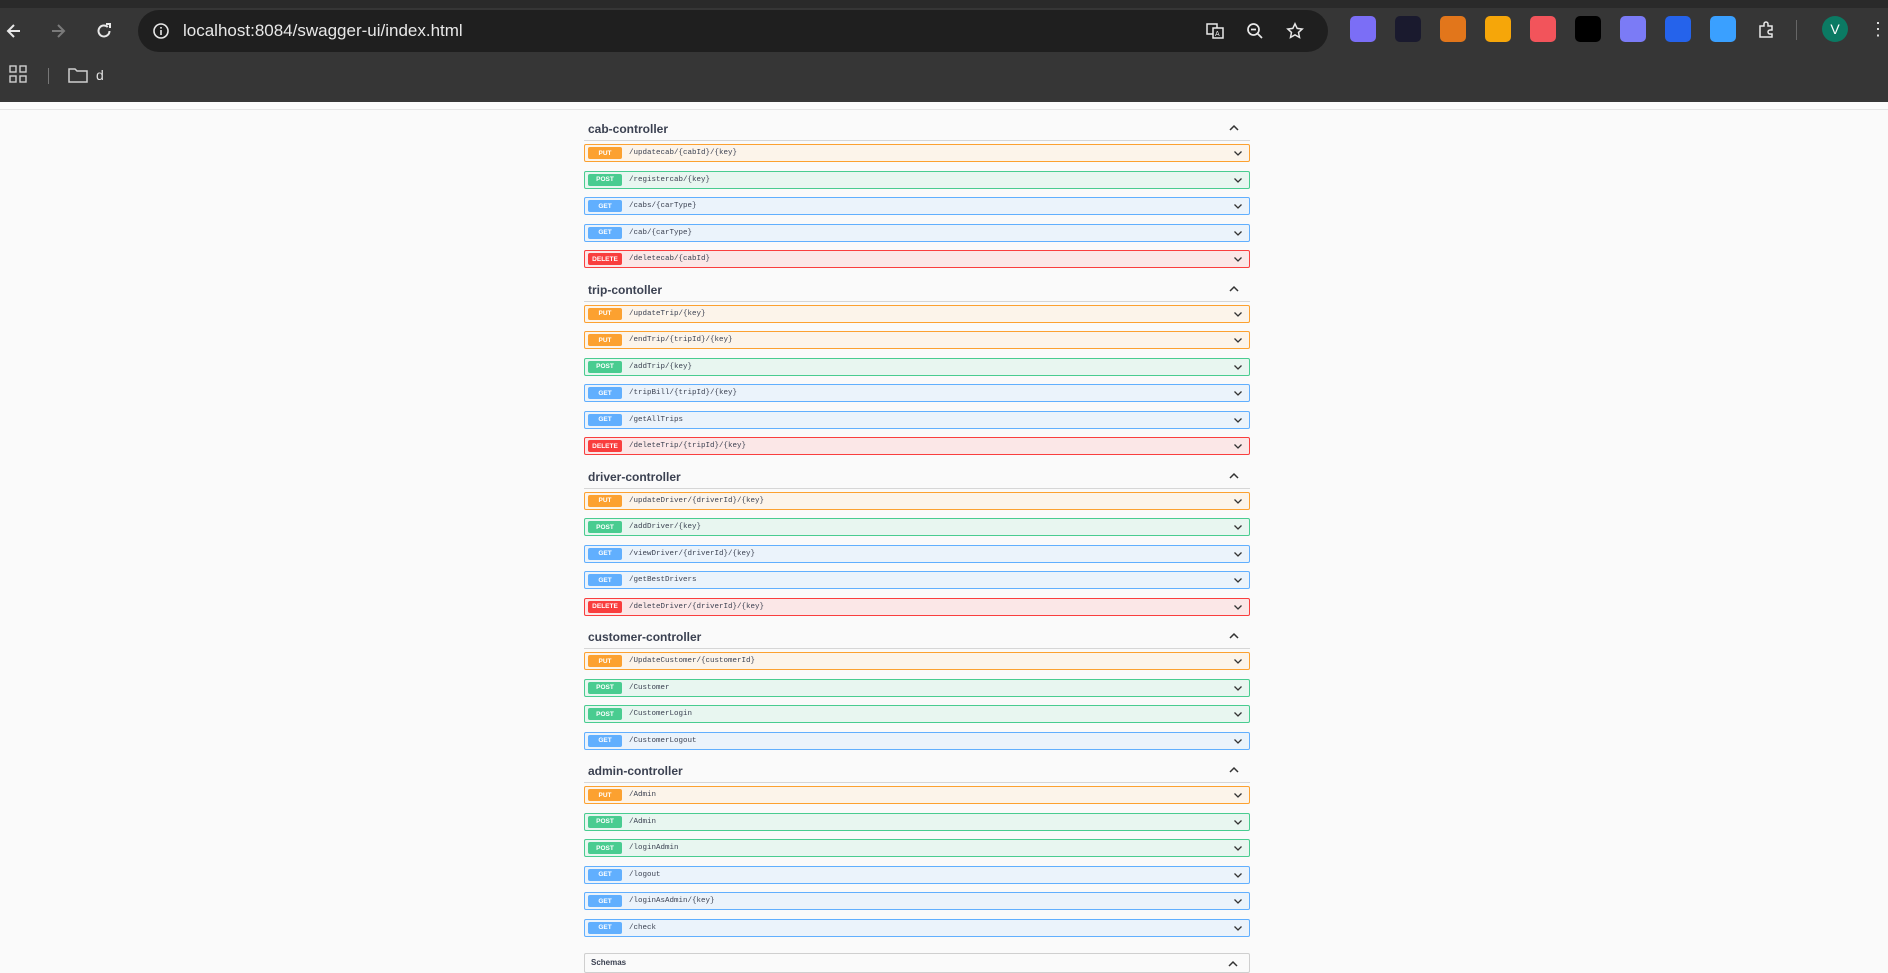 This screenshot has width=1888, height=973. I want to click on tag-header: cab-controller, so click(917, 128).